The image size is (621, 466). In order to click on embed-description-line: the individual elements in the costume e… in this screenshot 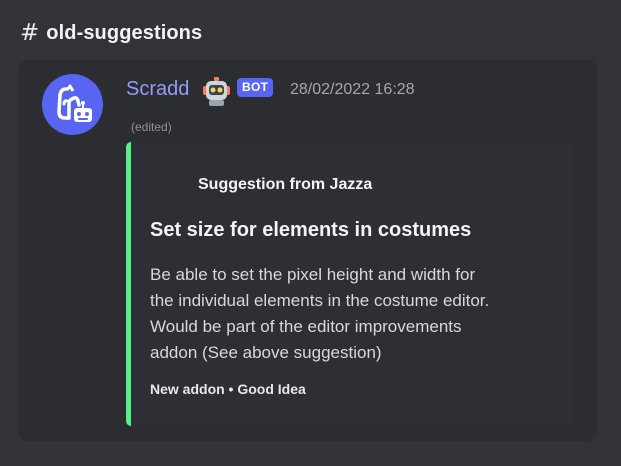, I will do `click(320, 300)`.